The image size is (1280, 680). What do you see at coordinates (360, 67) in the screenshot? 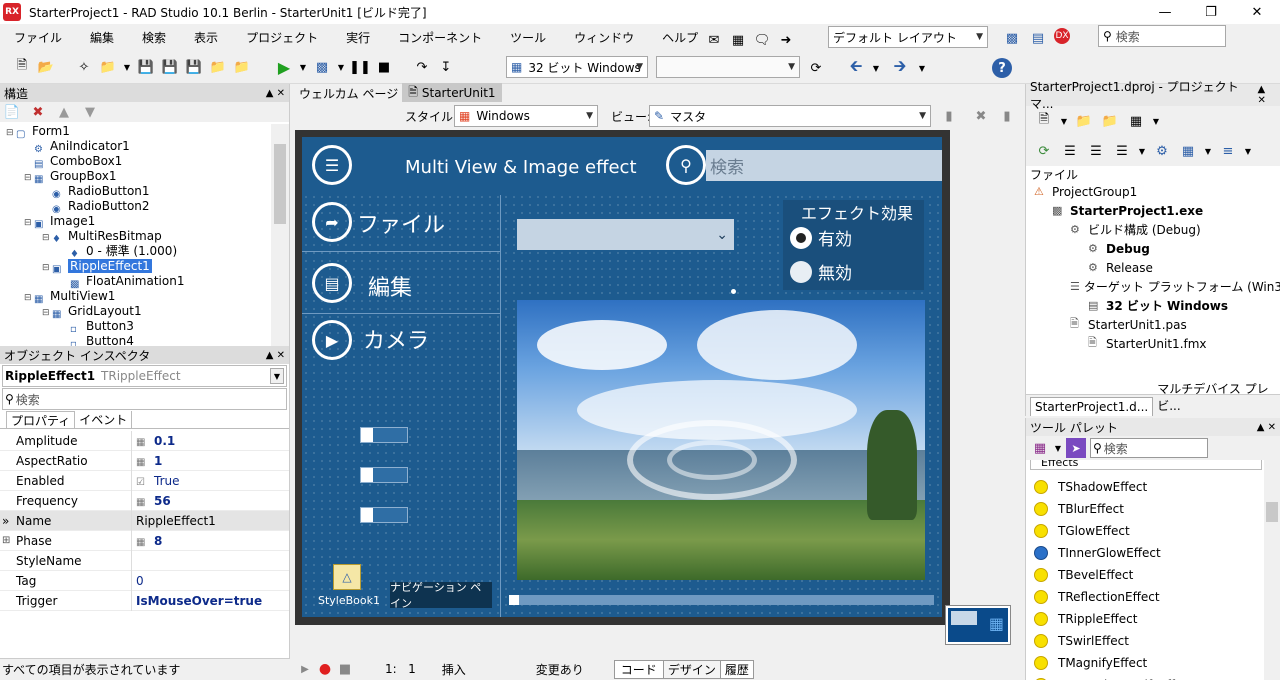
I see `pause-icon: ❚❚` at bounding box center [360, 67].